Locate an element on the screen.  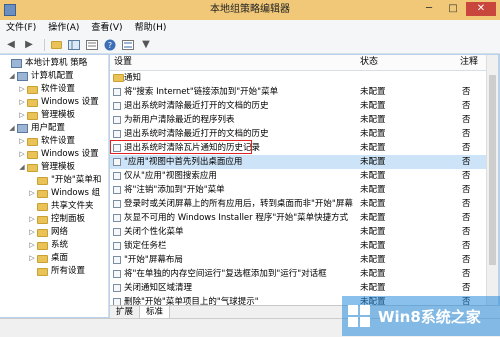
tree-label: "开始"菜单和 is located at coordinates (76, 180).